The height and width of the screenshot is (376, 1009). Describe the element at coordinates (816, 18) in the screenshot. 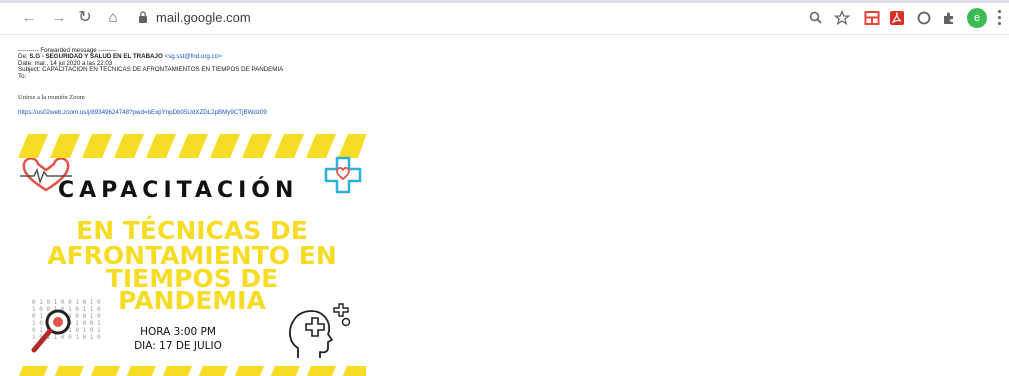

I see `zoom-icon` at that location.